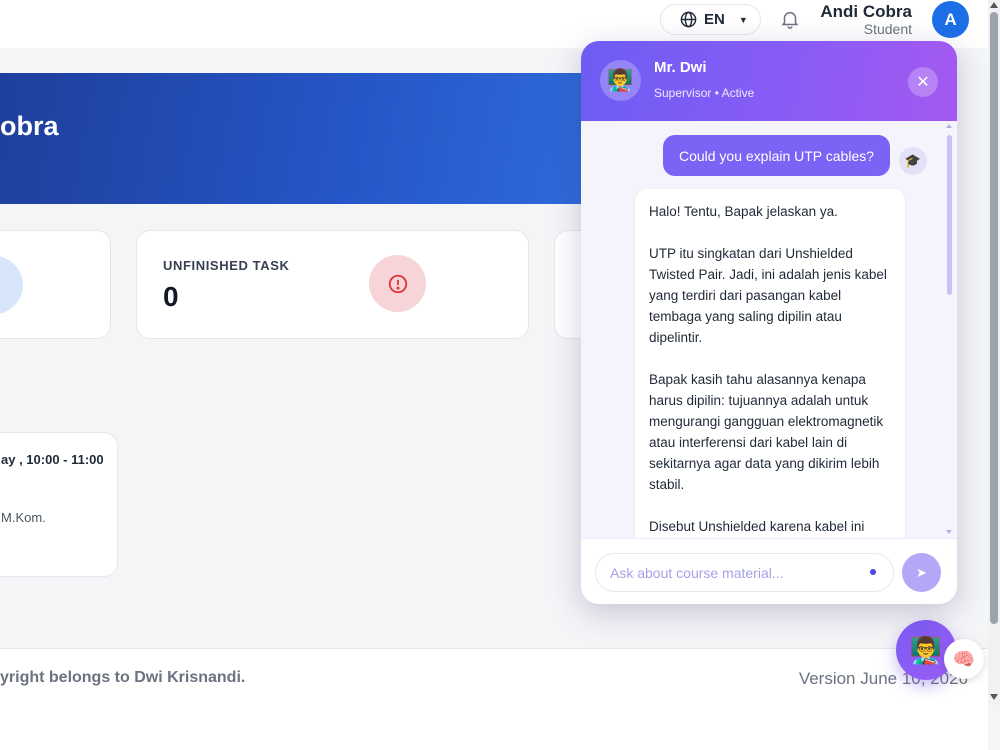  What do you see at coordinates (964, 659) in the screenshot?
I see `brain-icon: 🧠` at bounding box center [964, 659].